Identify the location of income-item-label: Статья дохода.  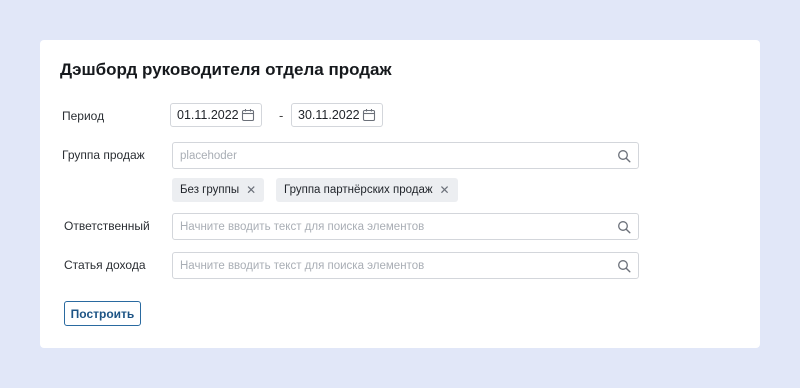
(105, 265).